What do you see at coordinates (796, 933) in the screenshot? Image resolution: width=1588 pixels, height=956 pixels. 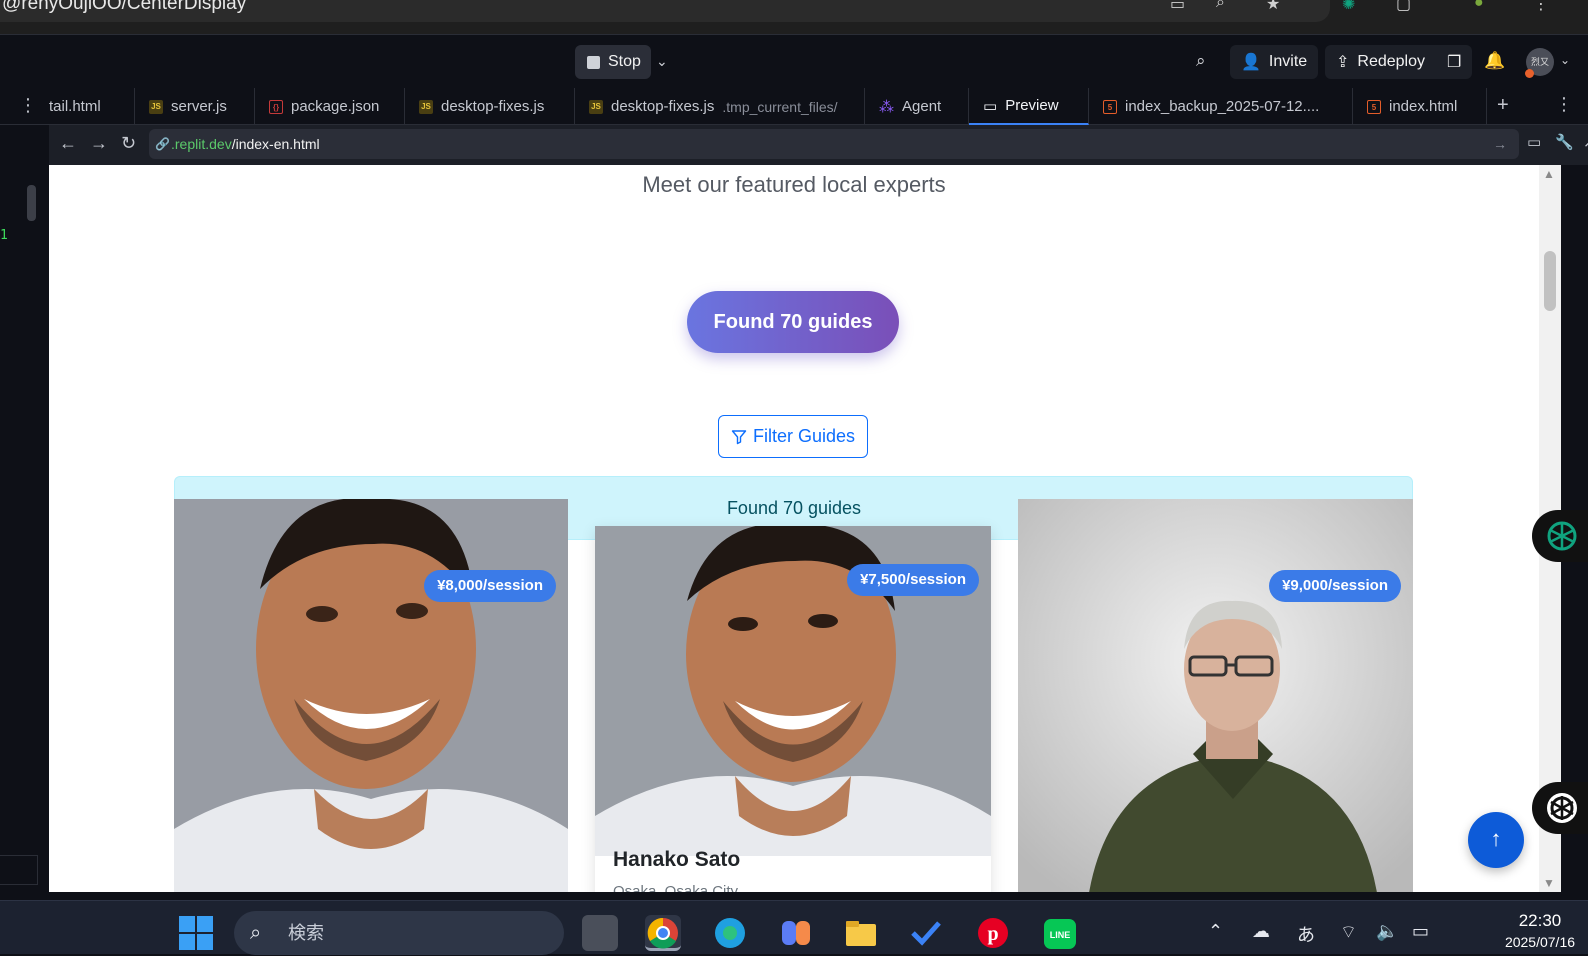 I see `copilot-icon` at bounding box center [796, 933].